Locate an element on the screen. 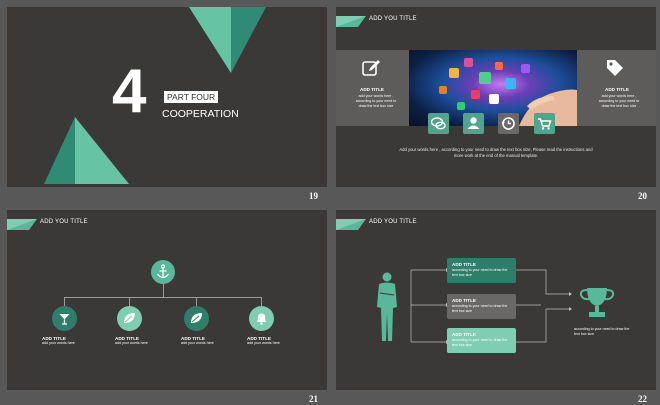  node-3-body: add your words here is located at coordinates (197, 343).